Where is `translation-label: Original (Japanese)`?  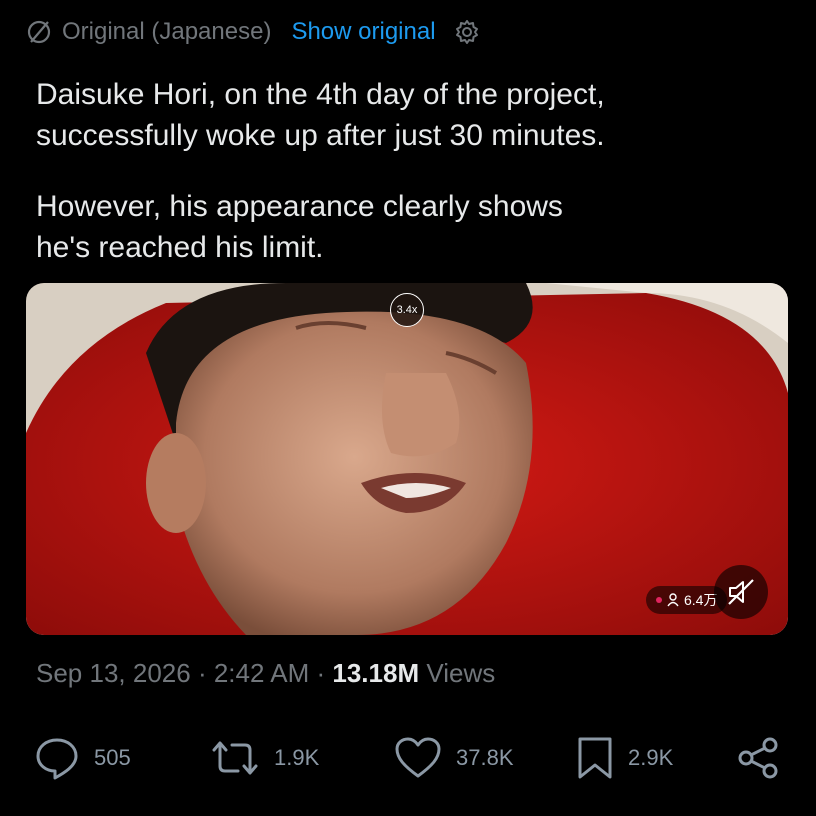 translation-label: Original (Japanese) is located at coordinates (167, 31).